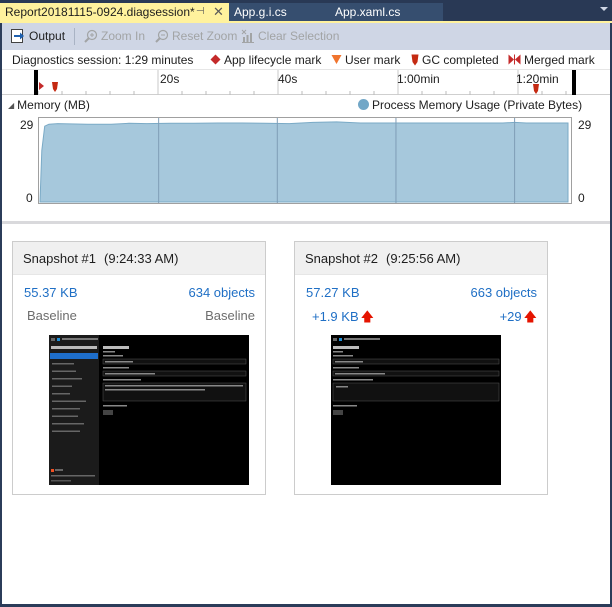 The image size is (612, 607). I want to click on legend-label: Merged mark, so click(559, 60).